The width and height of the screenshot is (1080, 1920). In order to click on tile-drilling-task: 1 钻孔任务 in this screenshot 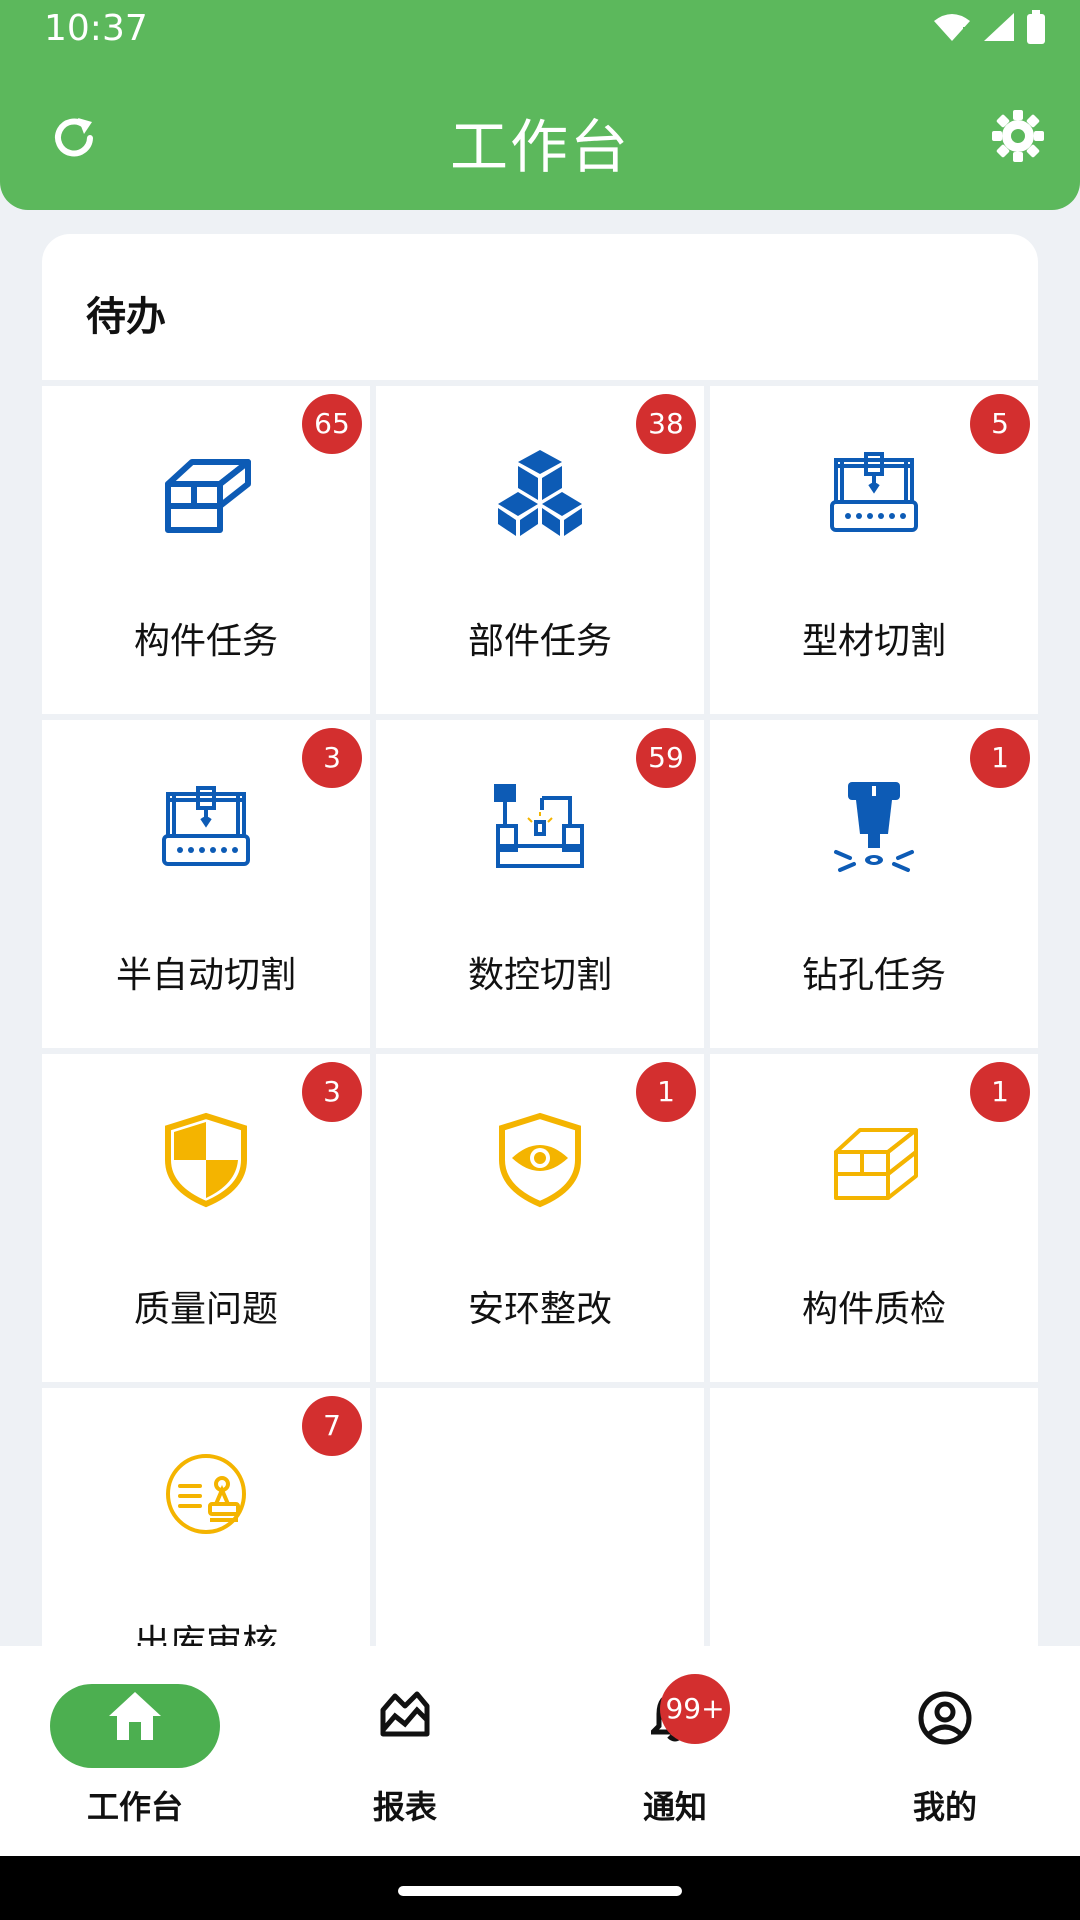, I will do `click(874, 884)`.